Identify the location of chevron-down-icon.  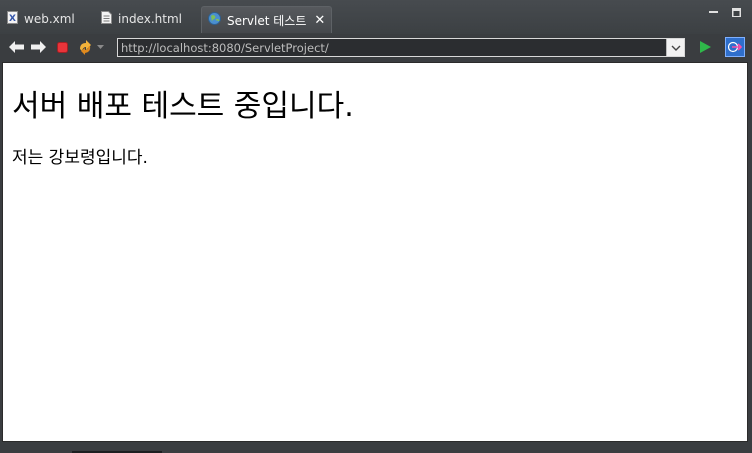
(675, 47).